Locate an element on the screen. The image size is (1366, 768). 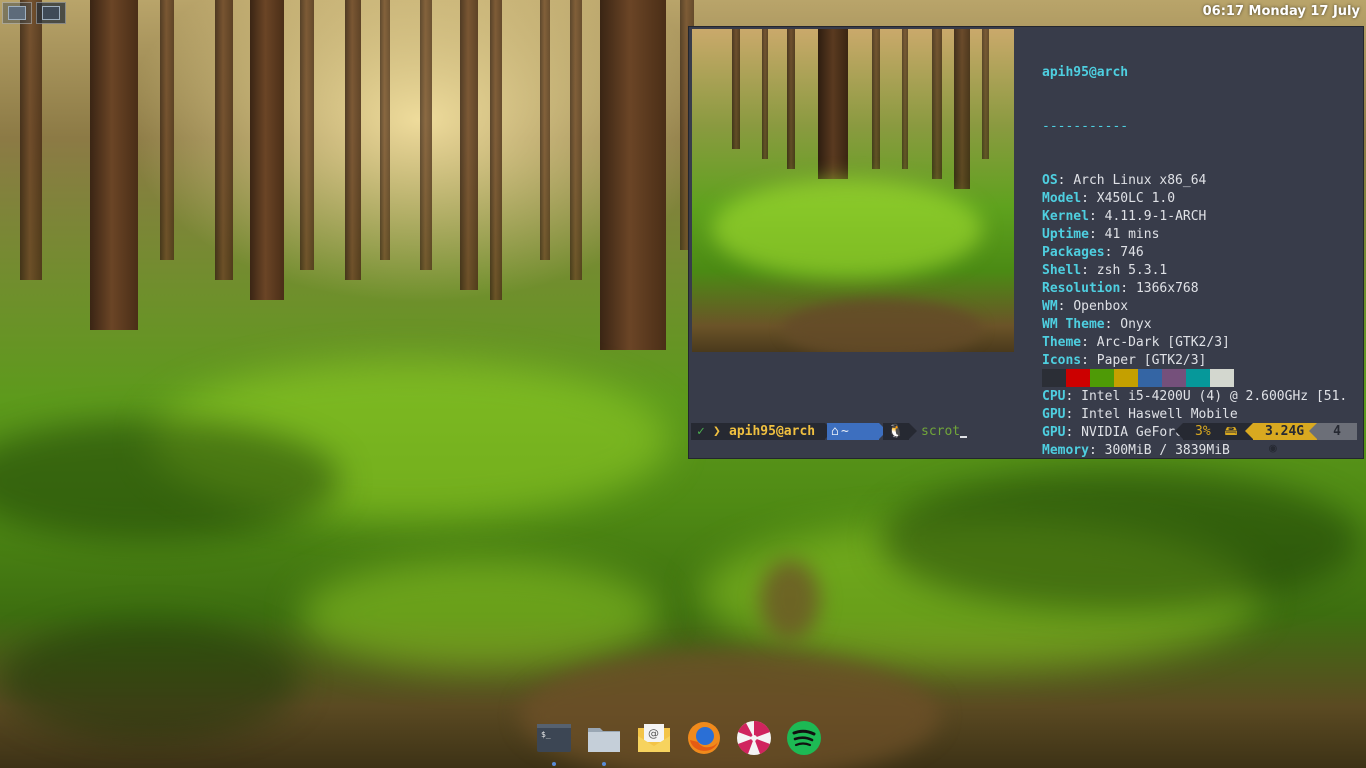
neofetch-value: 746 is located at coordinates (1132, 252).